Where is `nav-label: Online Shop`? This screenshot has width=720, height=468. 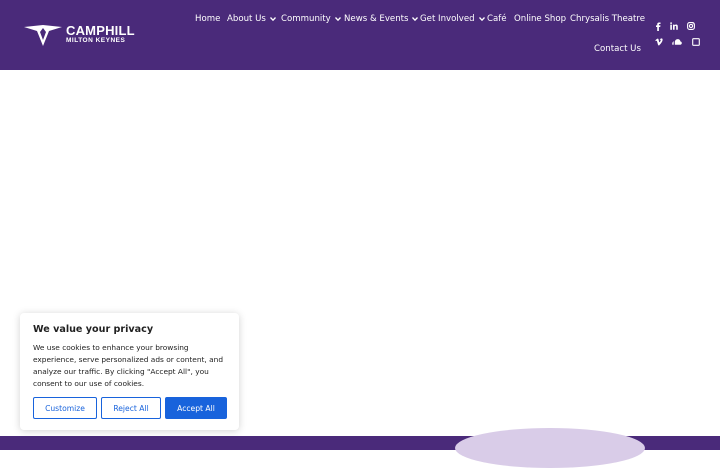
nav-label: Online Shop is located at coordinates (540, 19).